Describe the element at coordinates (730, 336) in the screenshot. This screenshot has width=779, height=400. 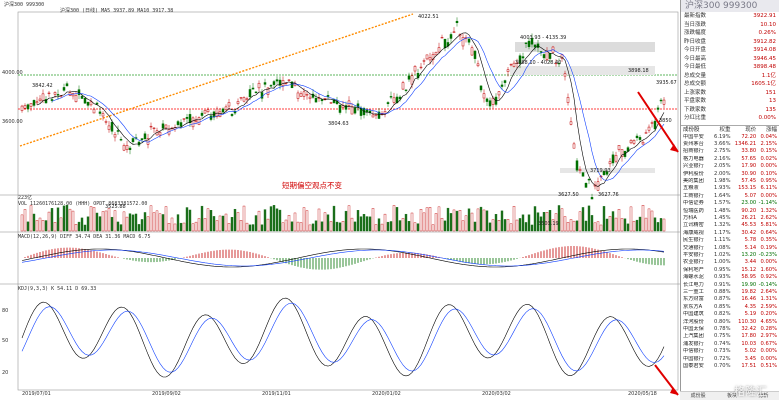
I see `constituent-row: 上汽集团 0.75% 17.80 2.97%` at that location.